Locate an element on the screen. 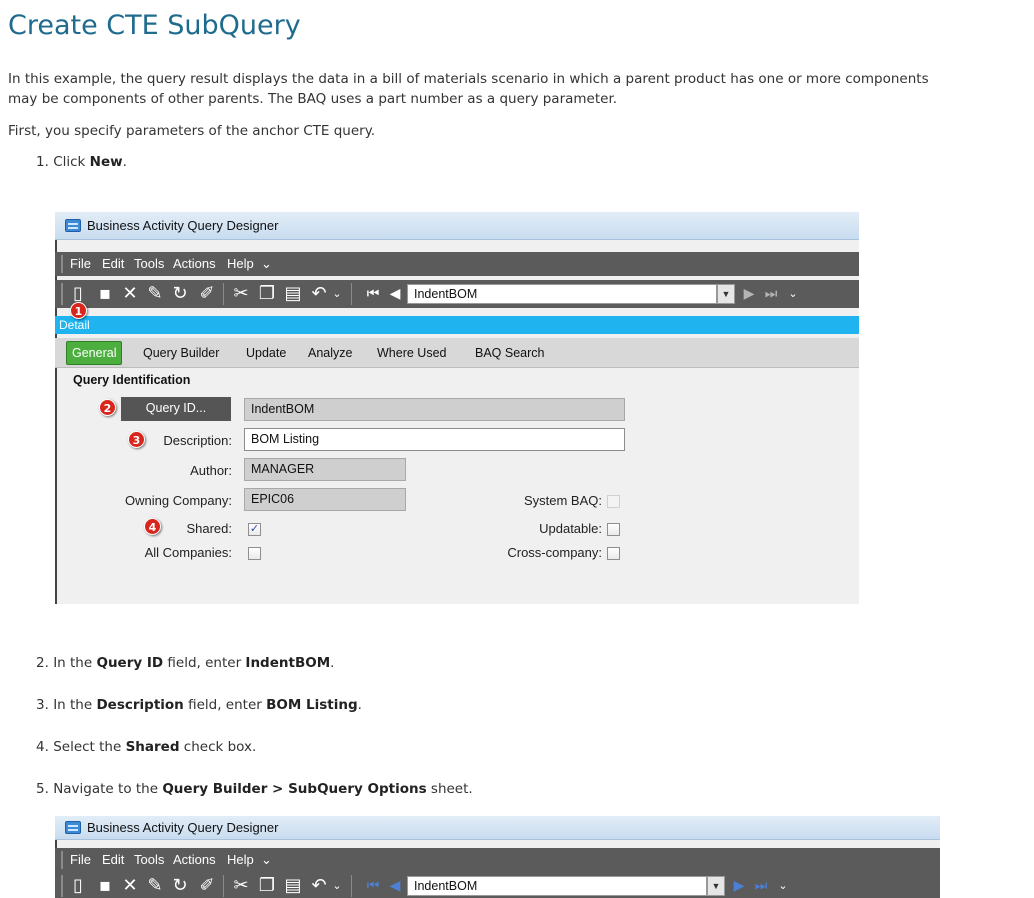 The height and width of the screenshot is (898, 1034). detail-bar: Detail is located at coordinates (457, 325).